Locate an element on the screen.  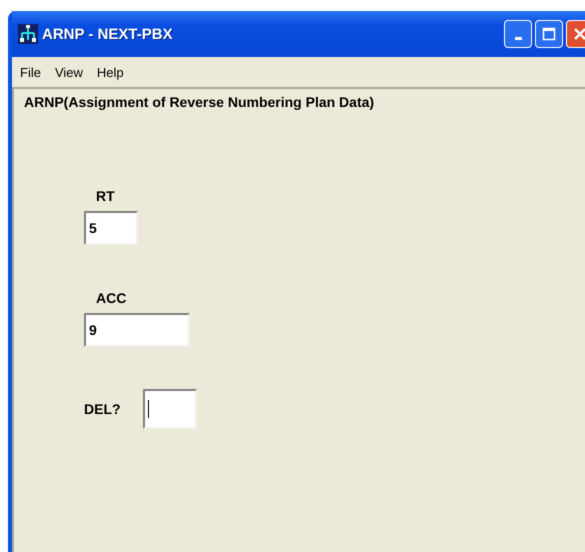
text-field: 9 is located at coordinates (137, 330).